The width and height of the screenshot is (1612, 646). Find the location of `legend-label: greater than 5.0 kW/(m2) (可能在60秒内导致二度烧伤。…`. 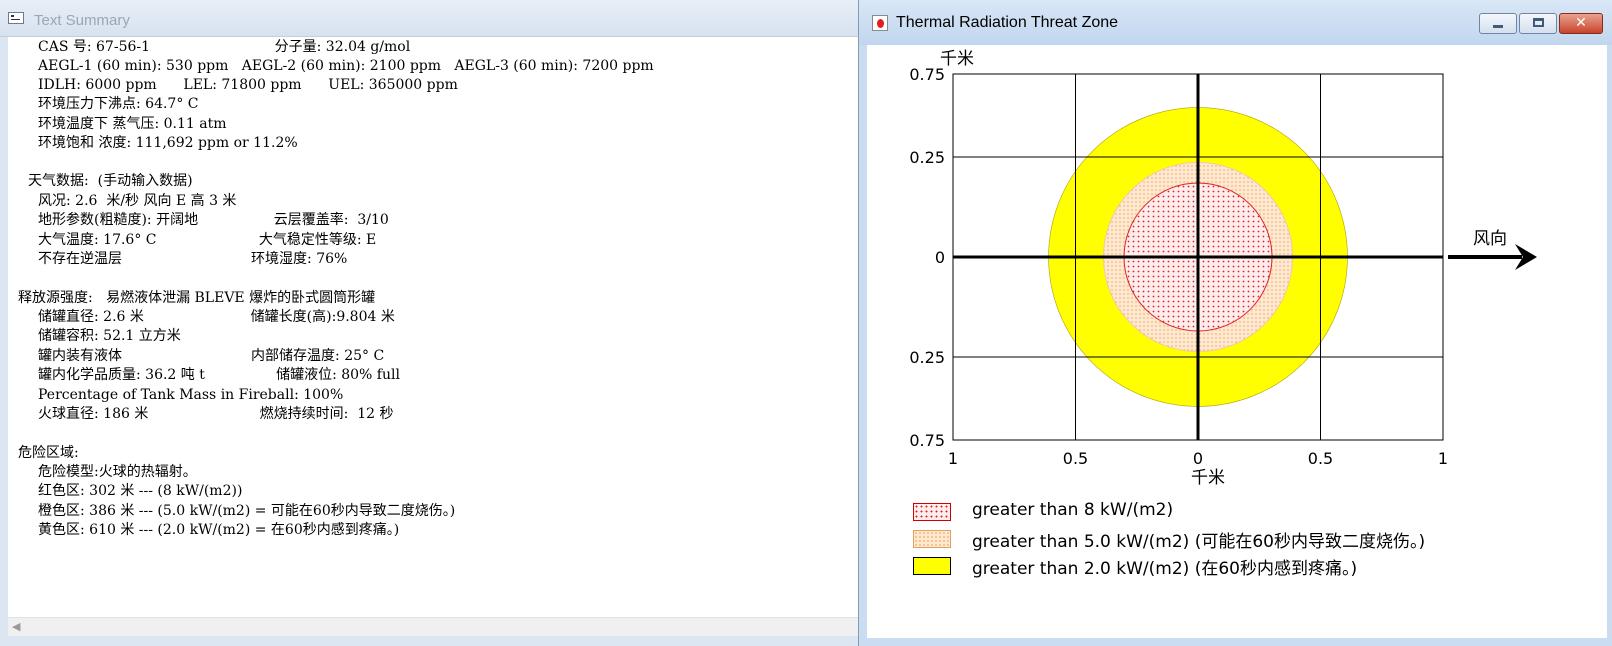

legend-label: greater than 5.0 kW/(m2) (可能在60秒内导致二度烧伤。… is located at coordinates (1199, 542).